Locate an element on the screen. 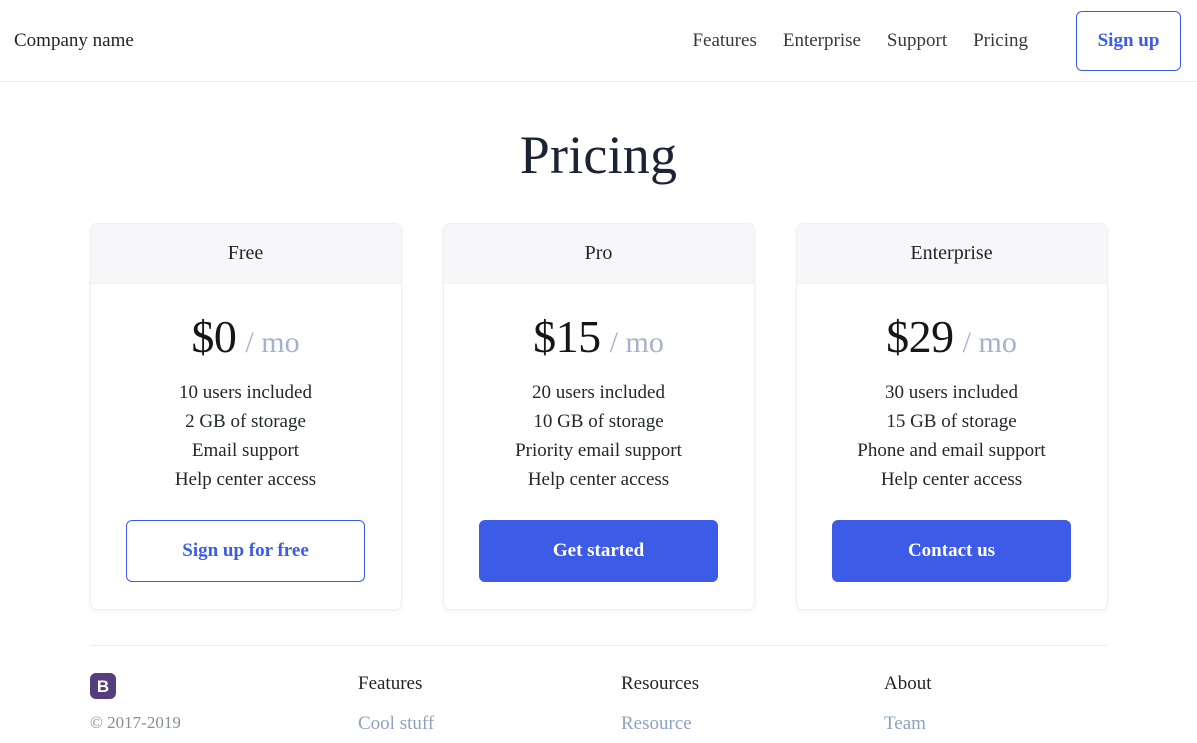  price-amount: $0 is located at coordinates (214, 337).